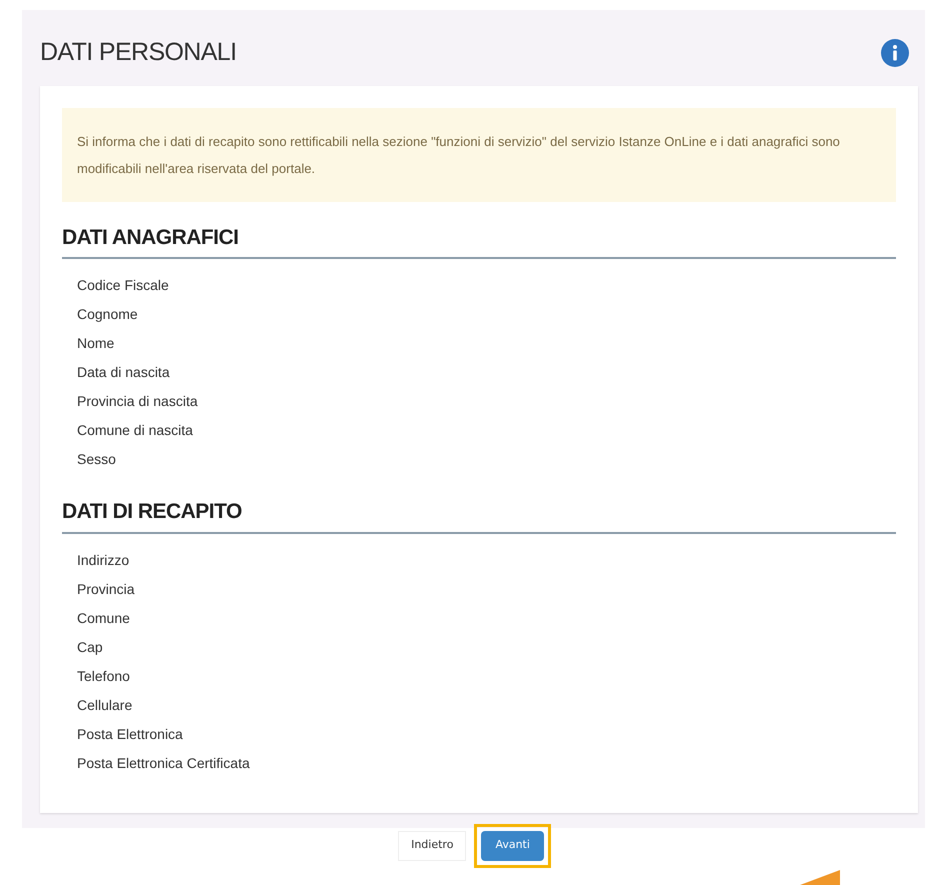 The width and height of the screenshot is (929, 885). I want to click on field-label: Provincia di nascita, so click(137, 401).